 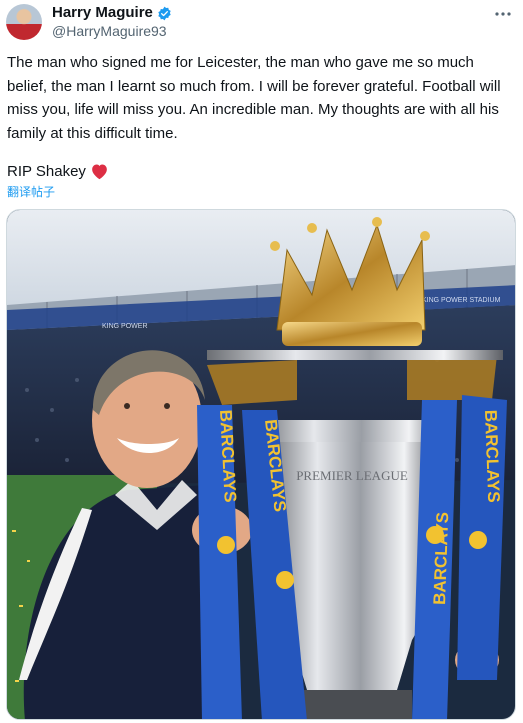 I want to click on avatar, so click(x=24, y=22).